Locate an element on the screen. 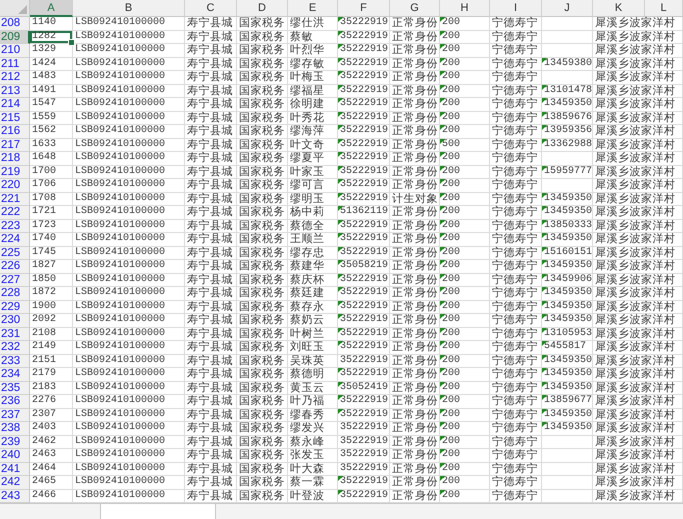 The image size is (683, 519). row-header: 223 is located at coordinates (15, 226).